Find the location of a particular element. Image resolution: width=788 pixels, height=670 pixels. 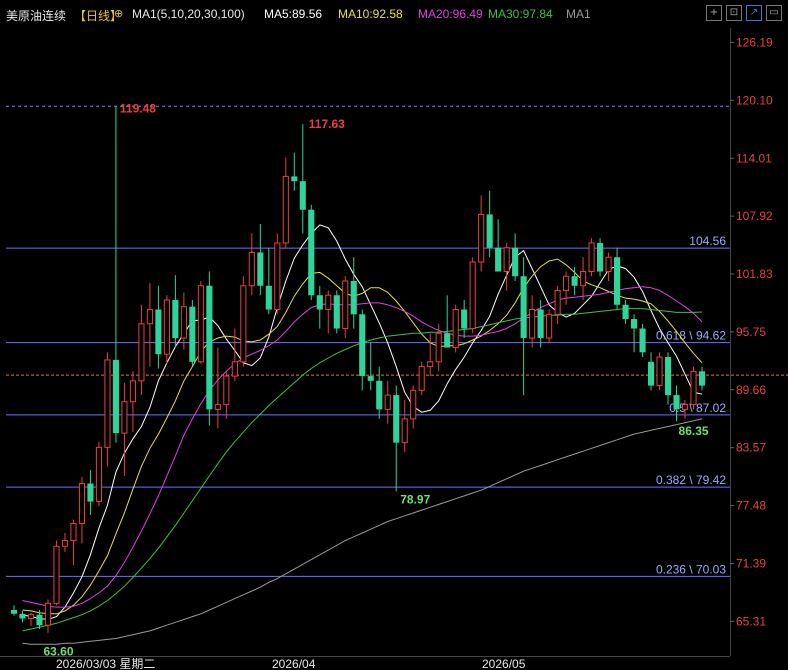

window-icon: ▭ is located at coordinates (774, 13).